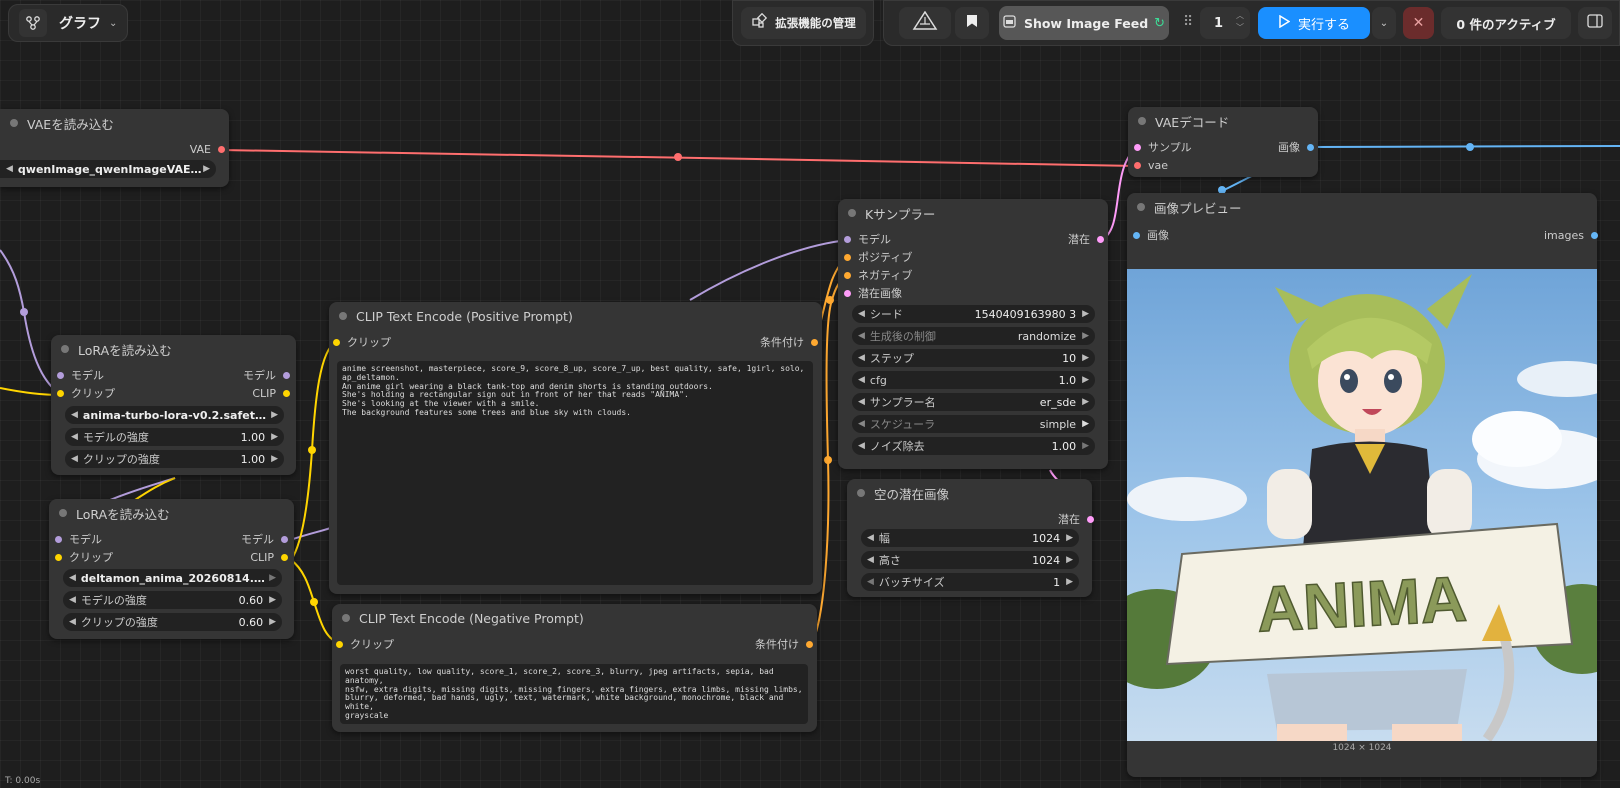 The width and height of the screenshot is (1620, 788). Describe the element at coordinates (878, 275) in the screenshot. I see `input-negative: ネガティブ` at that location.